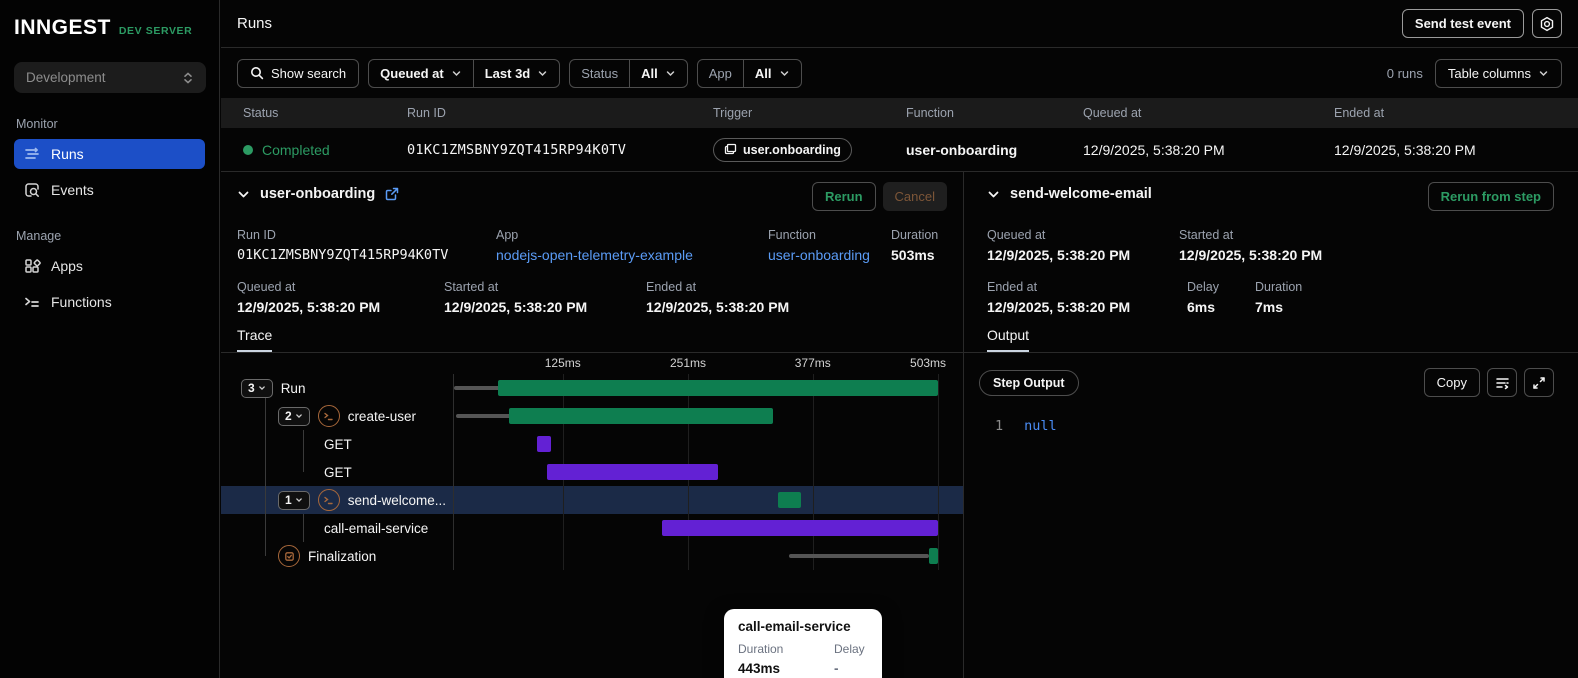 Image resolution: width=1578 pixels, height=678 pixels. What do you see at coordinates (819, 255) in the screenshot?
I see `function-link: user-onboarding` at bounding box center [819, 255].